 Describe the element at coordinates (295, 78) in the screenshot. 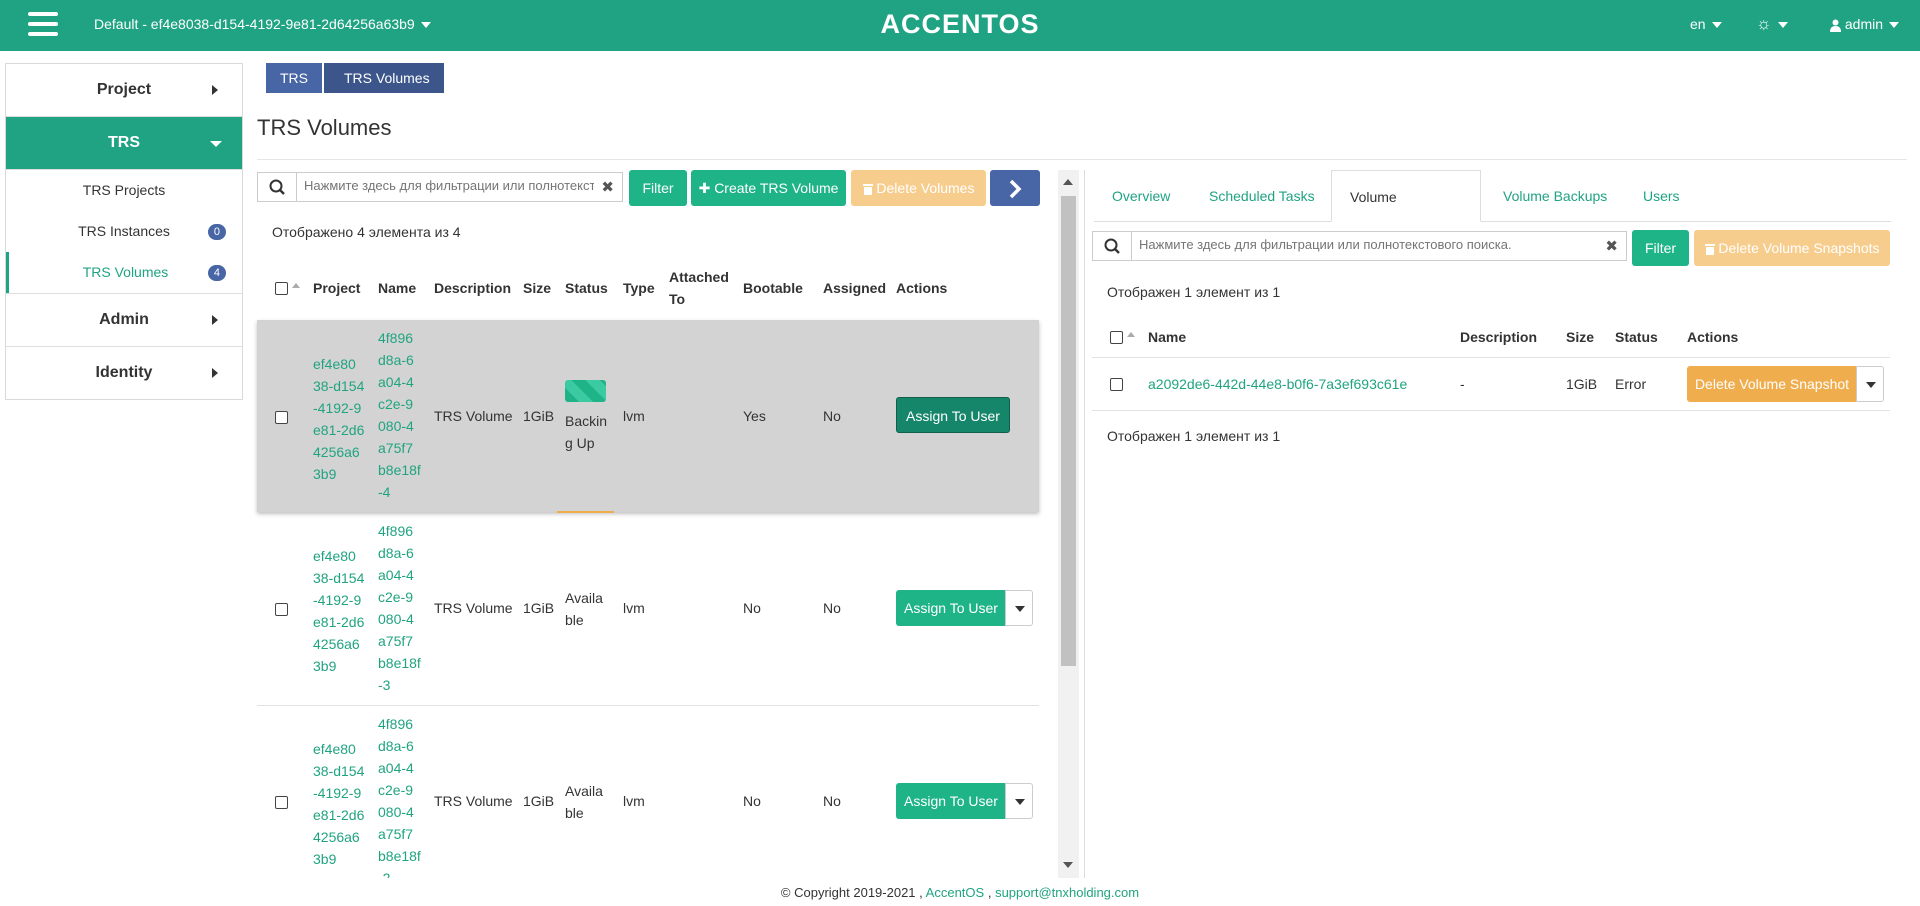

I see `breadcrumb-trs: TRS` at that location.